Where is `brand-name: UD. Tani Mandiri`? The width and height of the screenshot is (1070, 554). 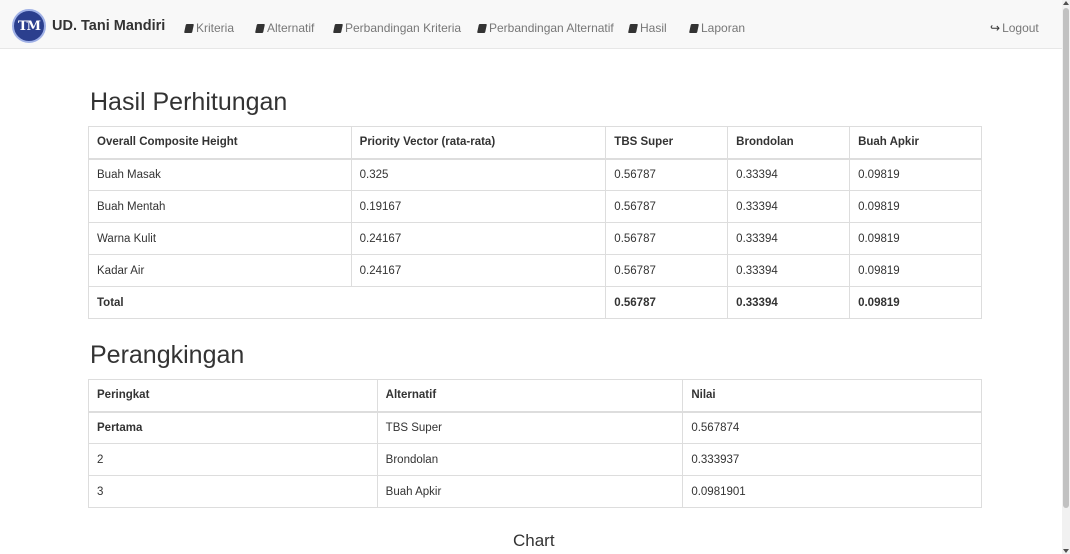
brand-name: UD. Tani Mandiri is located at coordinates (108, 26).